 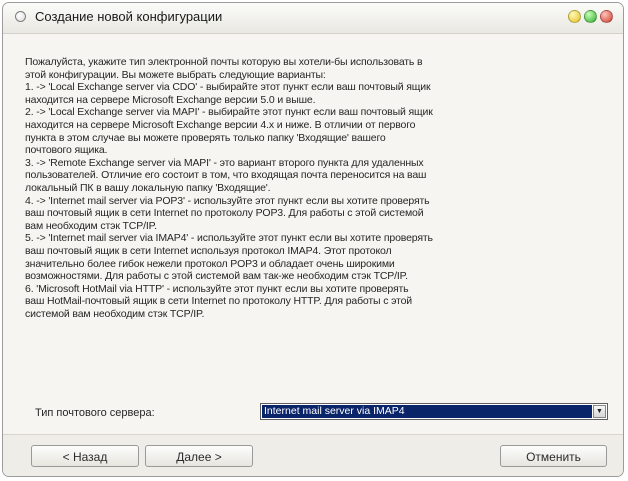 What do you see at coordinates (20, 16) in the screenshot?
I see `radio-icon` at bounding box center [20, 16].